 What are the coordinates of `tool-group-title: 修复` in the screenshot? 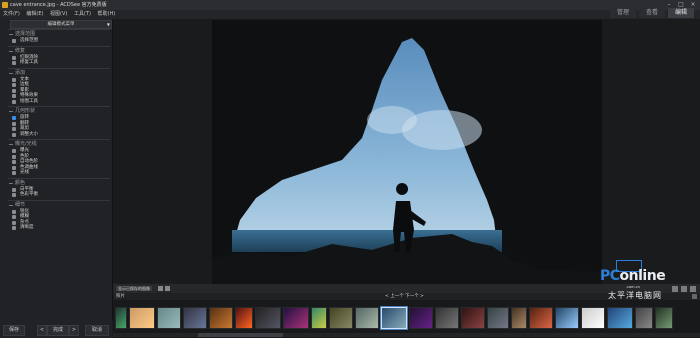 It's located at (59, 51).